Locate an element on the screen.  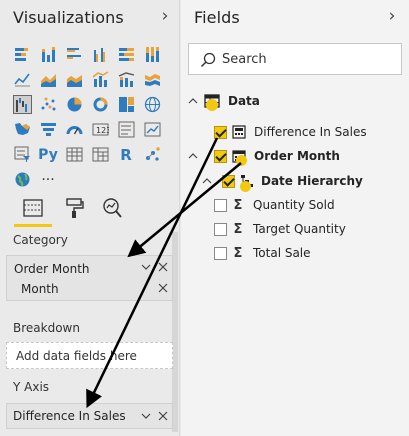
remove-order-month-icon is located at coordinates (163, 268).